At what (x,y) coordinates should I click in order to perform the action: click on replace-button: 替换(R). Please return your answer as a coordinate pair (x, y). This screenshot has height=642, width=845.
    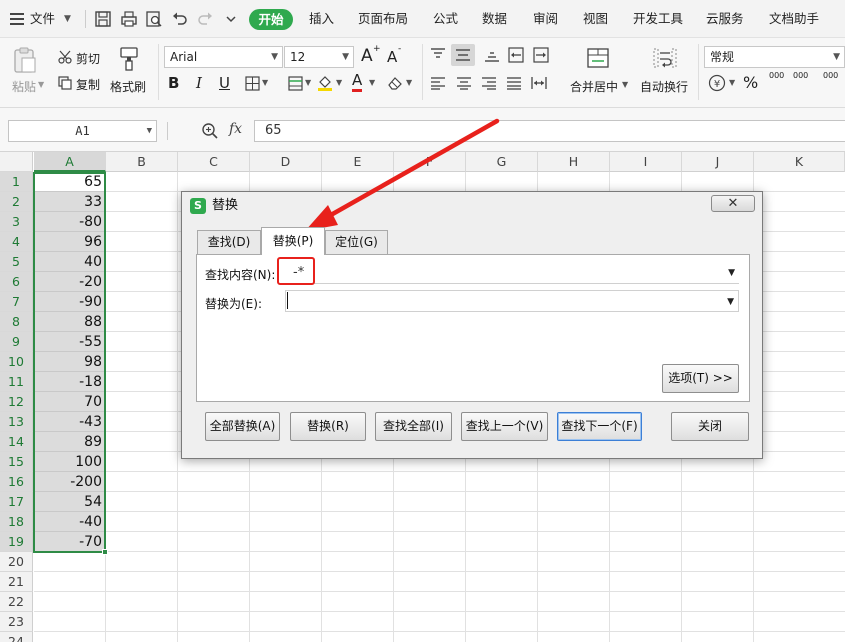
    Looking at the image, I should click on (328, 426).